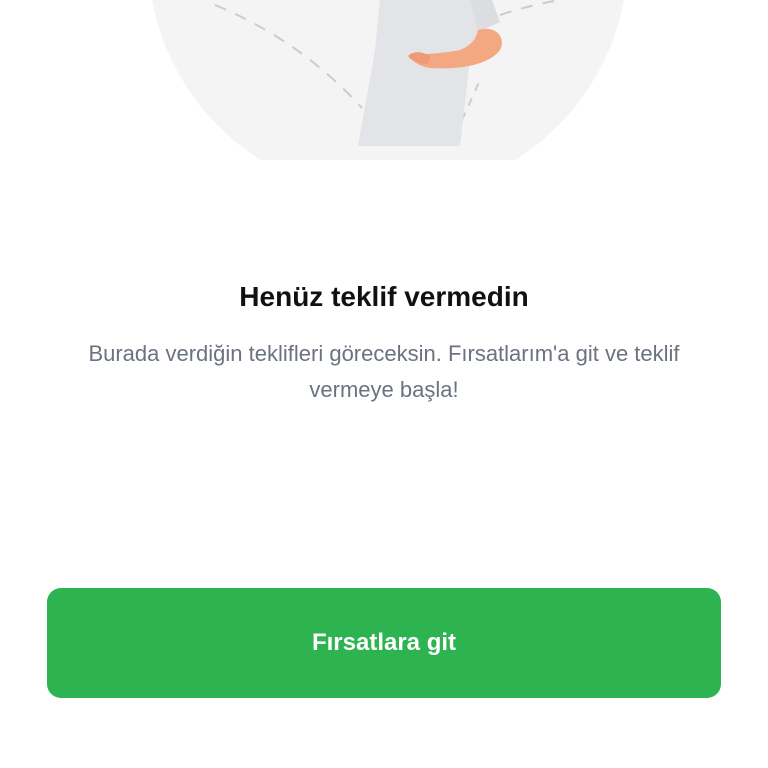 The width and height of the screenshot is (768, 768). What do you see at coordinates (384, 296) in the screenshot?
I see `empty-state-title: Henüz teklif vermedin` at bounding box center [384, 296].